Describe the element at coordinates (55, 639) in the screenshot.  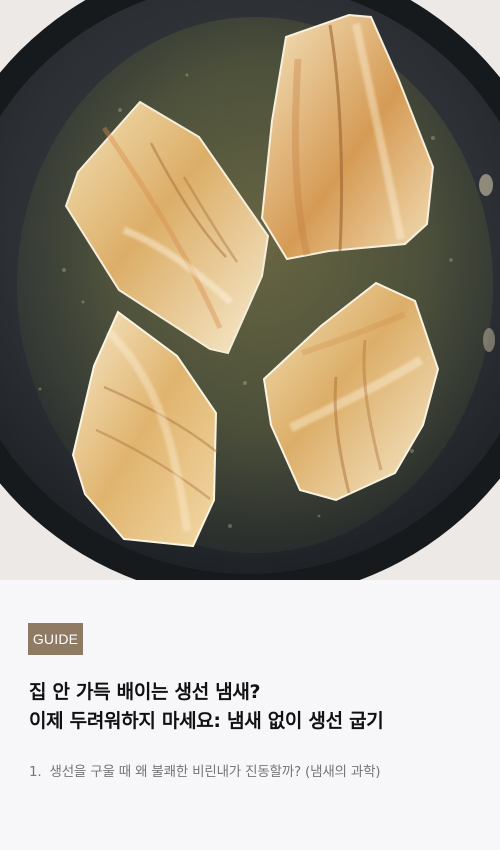
I see `guide-badge: GUIDE` at that location.